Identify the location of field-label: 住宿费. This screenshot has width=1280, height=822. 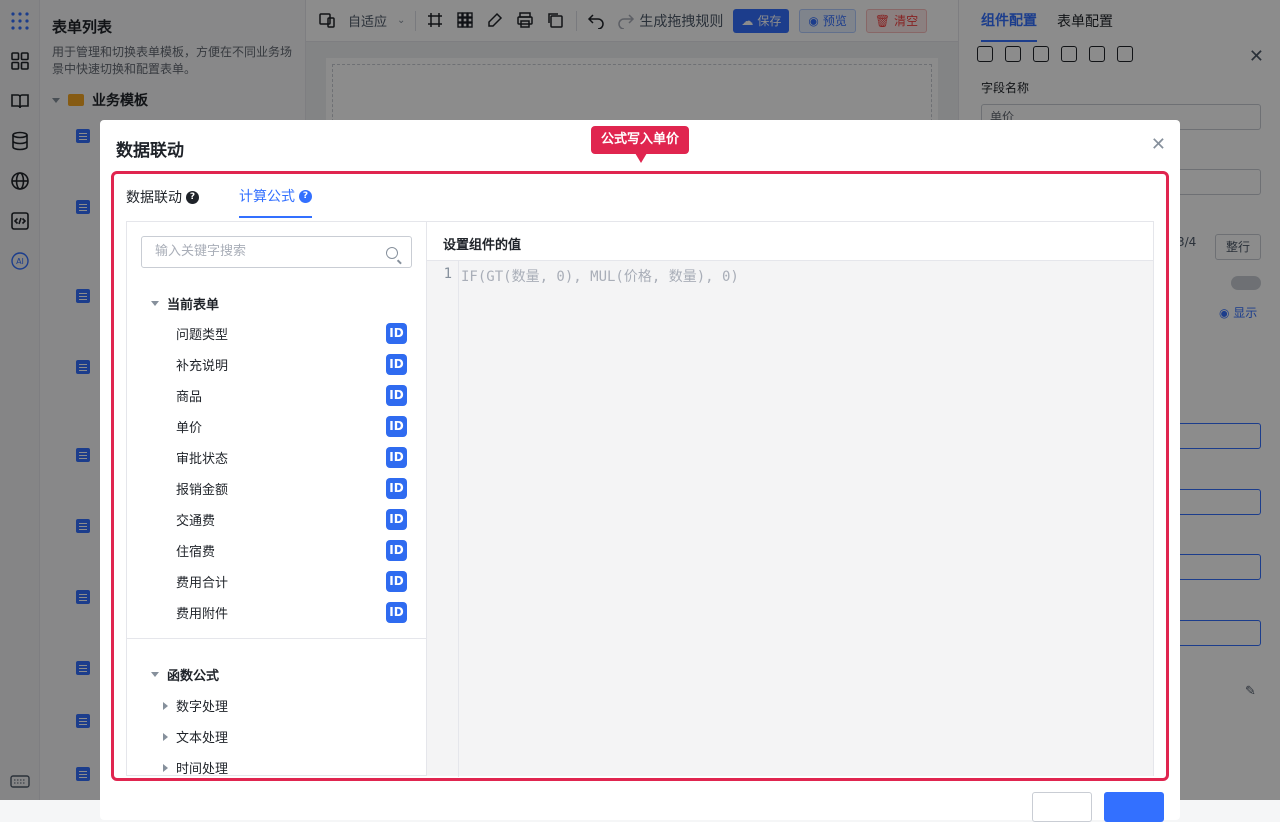
(196, 552).